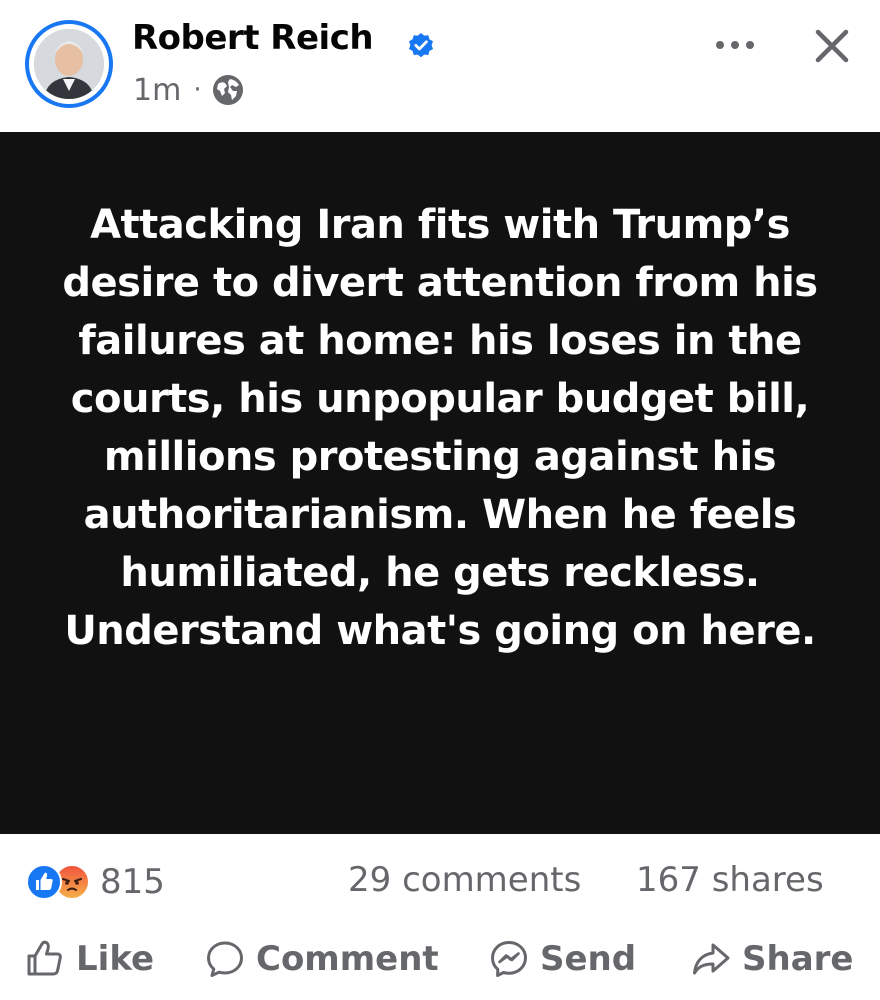 This screenshot has height=1000, width=880. I want to click on verified-badge-icon, so click(421, 45).